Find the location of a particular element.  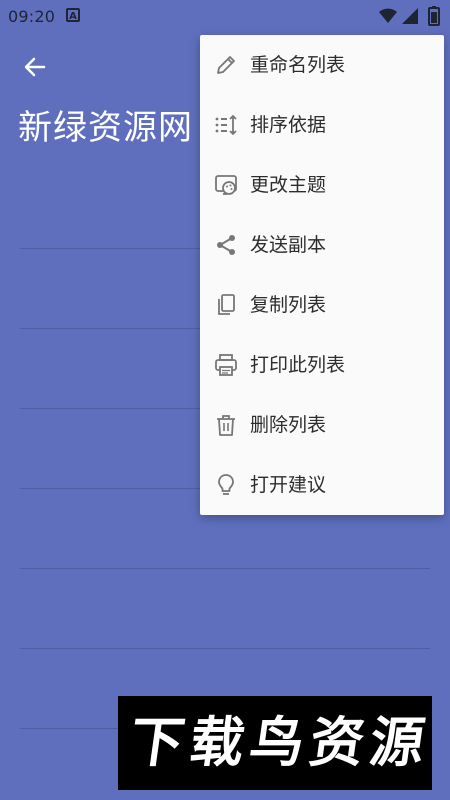

trash-icon is located at coordinates (226, 425).